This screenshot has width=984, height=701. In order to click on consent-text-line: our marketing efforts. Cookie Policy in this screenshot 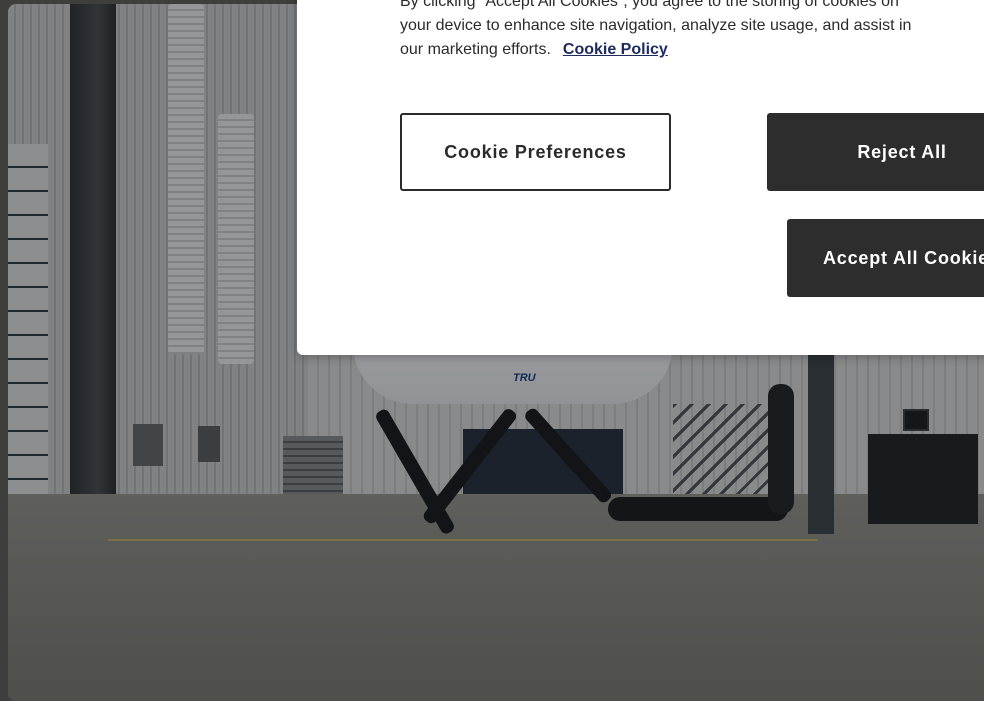, I will do `click(692, 50)`.